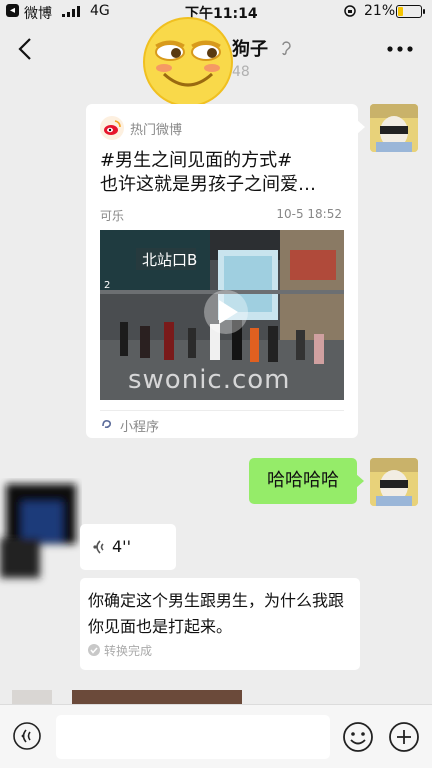  I want to click on source-name: 热门微博, so click(156, 130).